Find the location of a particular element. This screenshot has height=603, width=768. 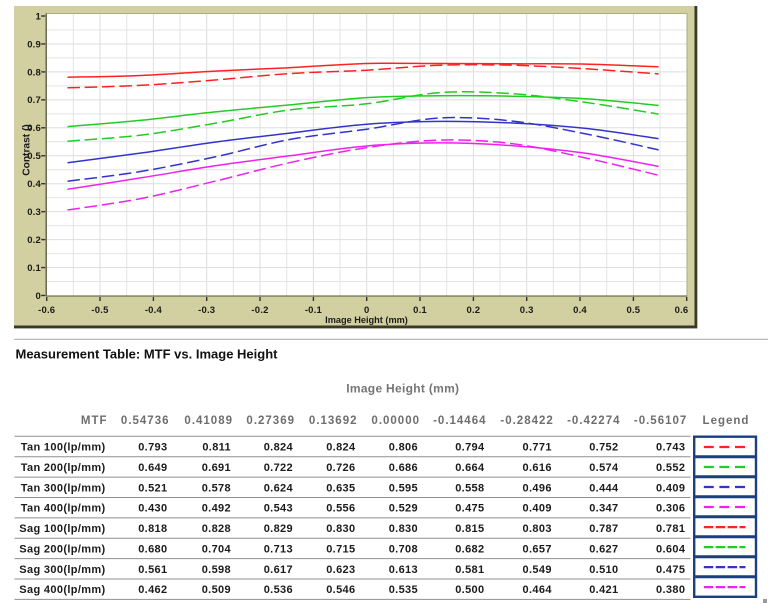

svg-text: 0.4 is located at coordinates (34, 184).